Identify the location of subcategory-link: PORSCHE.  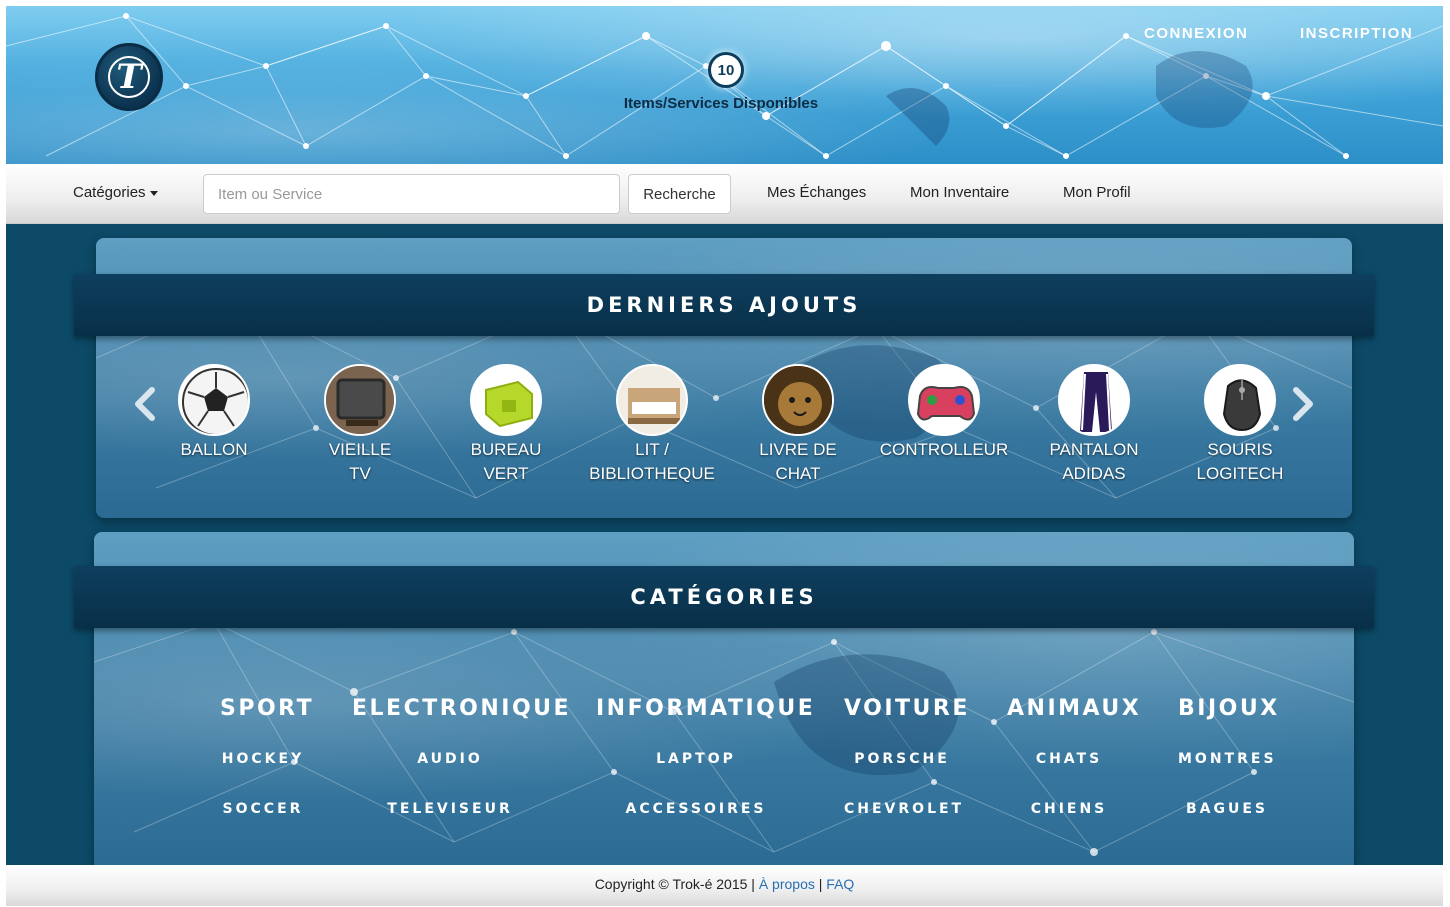
(902, 759).